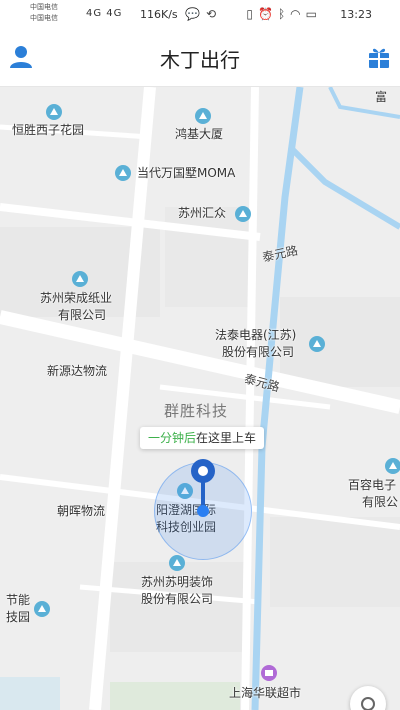 This screenshot has height=710, width=400. Describe the element at coordinates (81, 511) in the screenshot. I see `poi-label: 朝晖物流` at that location.